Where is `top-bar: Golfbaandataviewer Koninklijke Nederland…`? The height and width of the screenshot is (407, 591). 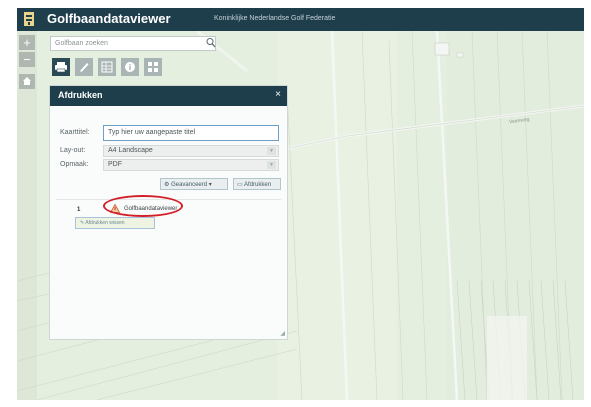
top-bar: Golfbaandataviewer Koninklijke Nederland… is located at coordinates (300, 19).